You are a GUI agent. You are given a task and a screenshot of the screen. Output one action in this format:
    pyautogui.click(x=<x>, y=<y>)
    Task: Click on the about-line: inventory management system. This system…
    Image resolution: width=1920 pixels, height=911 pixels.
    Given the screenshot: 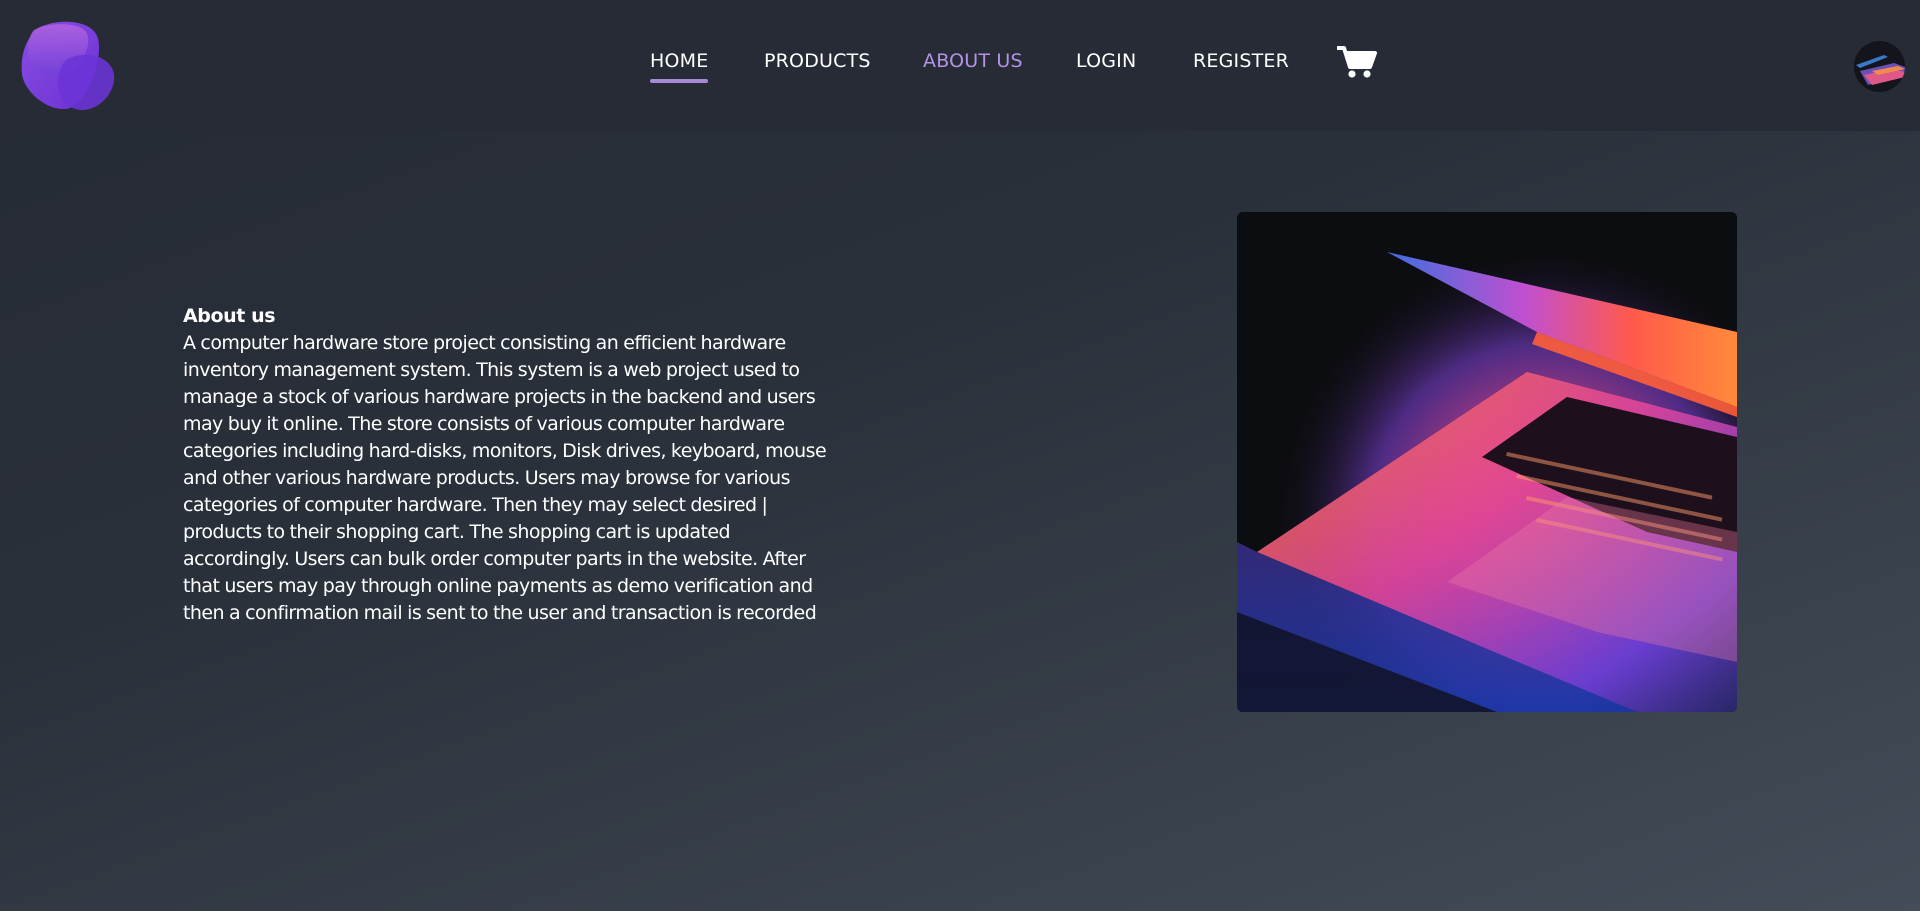 What is the action you would take?
    pyautogui.click(x=491, y=370)
    